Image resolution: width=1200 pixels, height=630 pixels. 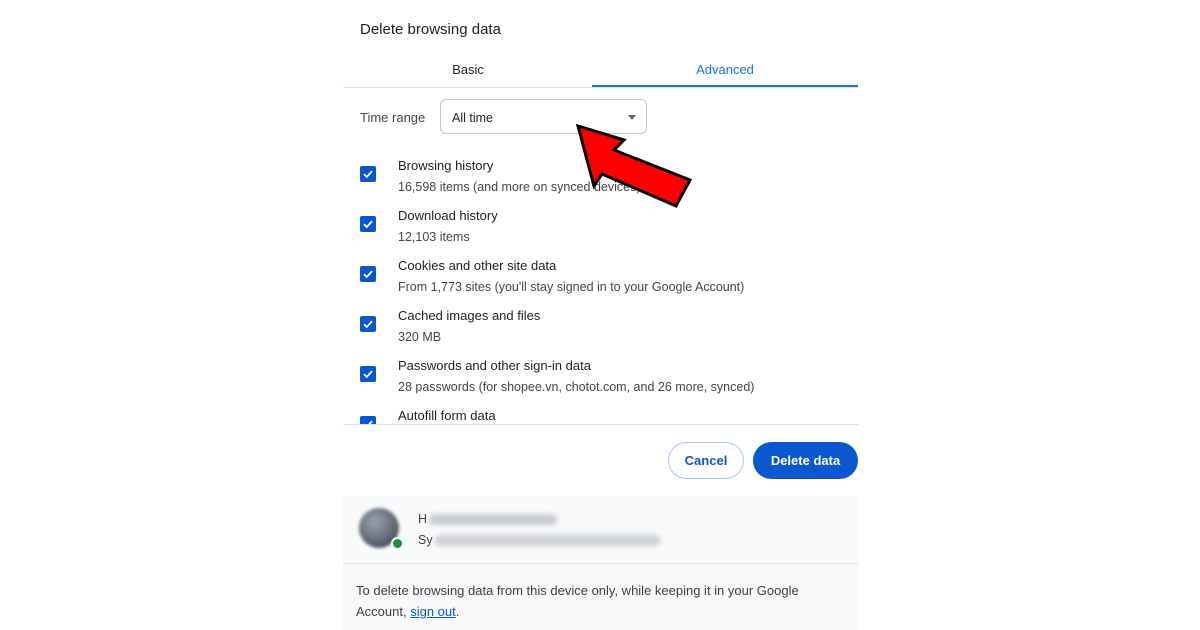 What do you see at coordinates (368, 420) in the screenshot?
I see `checkbox-autofill` at bounding box center [368, 420].